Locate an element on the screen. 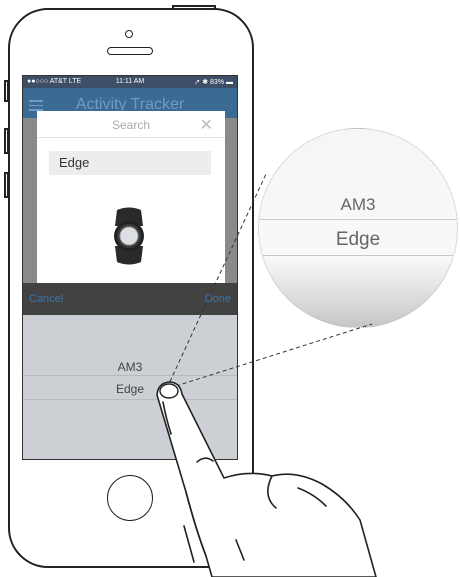  callout-line-top is located at coordinates (216, 281).